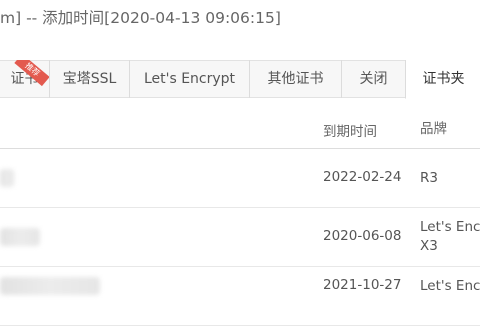 This screenshot has width=480, height=326. Describe the element at coordinates (450, 286) in the screenshot. I see `cell-brand: Let's Encr` at that location.